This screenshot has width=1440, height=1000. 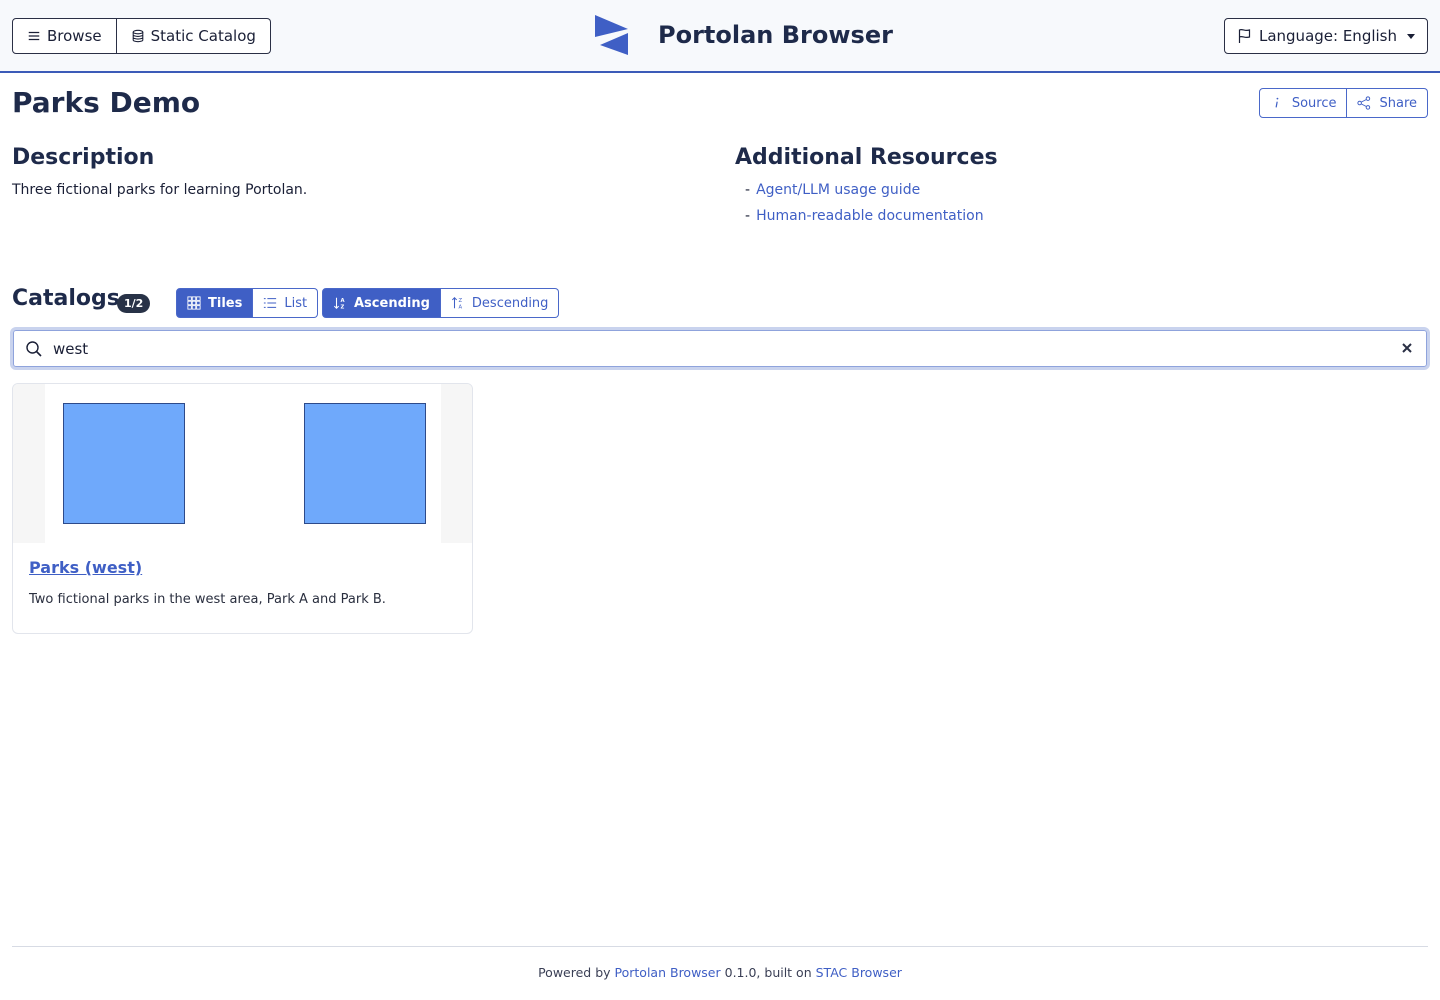 I want to click on search-icon, so click(x=34, y=349).